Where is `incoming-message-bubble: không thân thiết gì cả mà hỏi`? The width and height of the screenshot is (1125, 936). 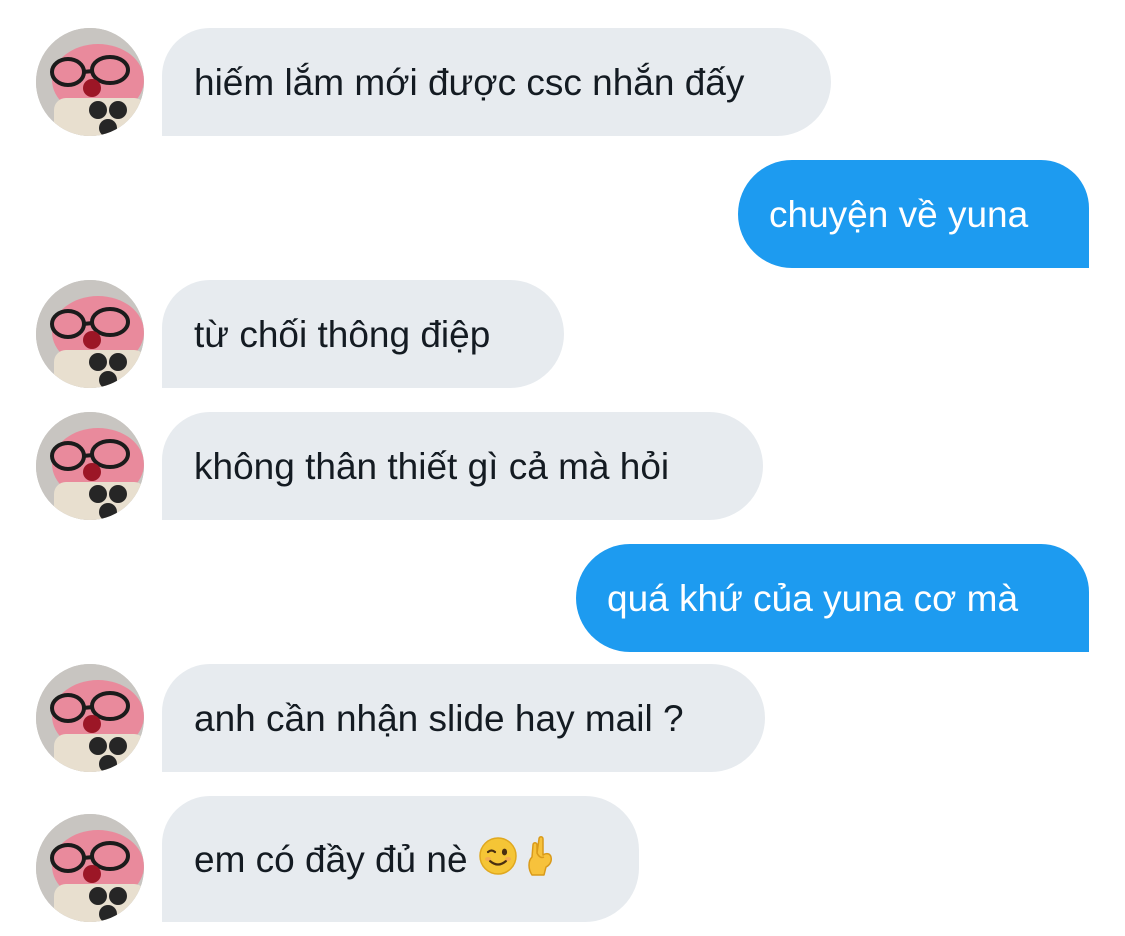 incoming-message-bubble: không thân thiết gì cả mà hỏi is located at coordinates (462, 466).